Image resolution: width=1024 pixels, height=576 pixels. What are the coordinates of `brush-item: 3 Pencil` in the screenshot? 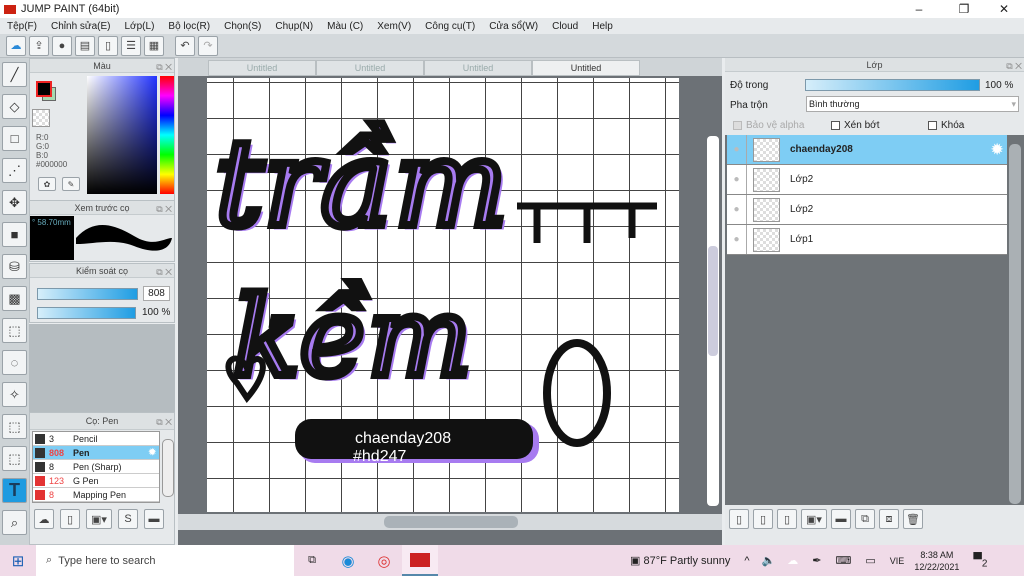 It's located at (96, 439).